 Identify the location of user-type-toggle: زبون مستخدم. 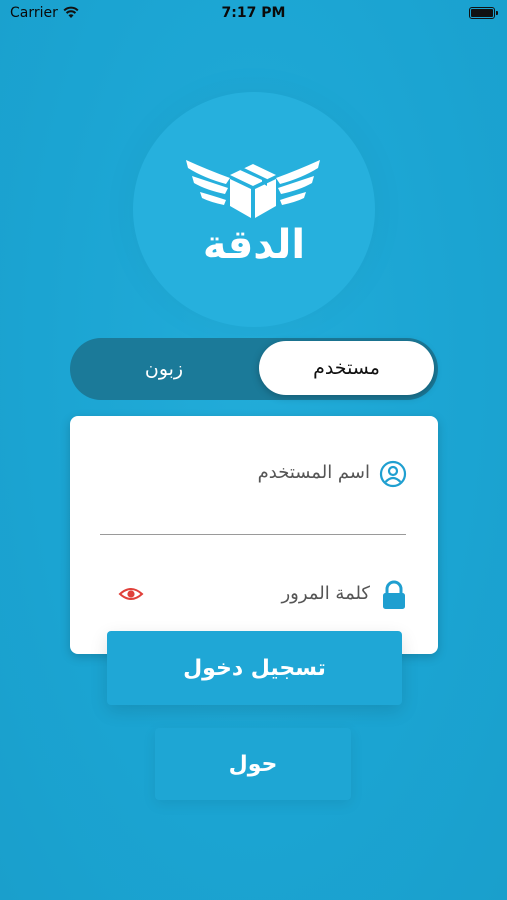
(254, 369).